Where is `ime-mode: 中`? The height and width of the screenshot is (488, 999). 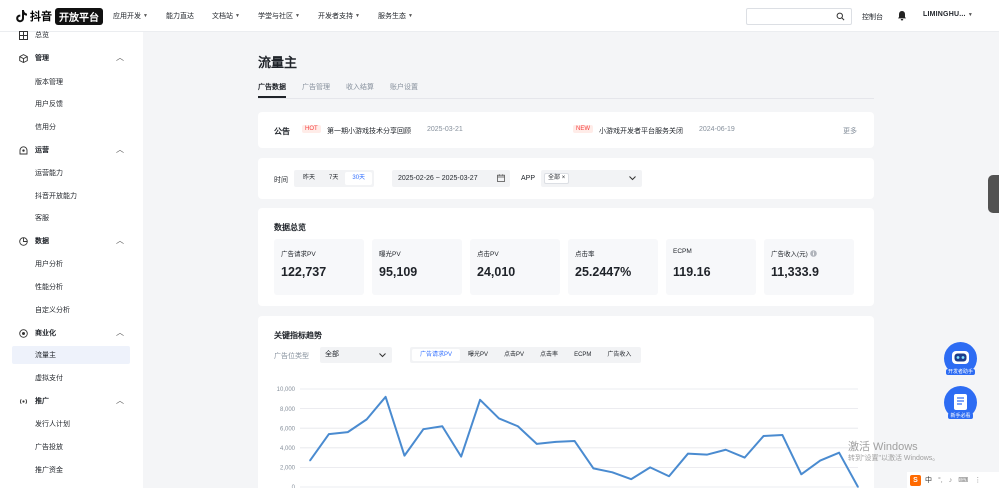 ime-mode: 中 is located at coordinates (928, 480).